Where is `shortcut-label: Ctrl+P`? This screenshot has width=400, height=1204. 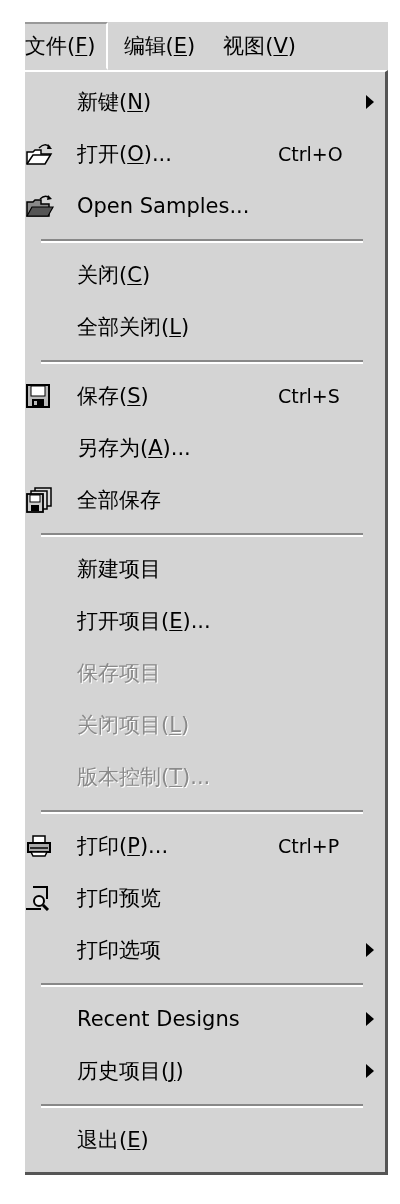 shortcut-label: Ctrl+P is located at coordinates (309, 846).